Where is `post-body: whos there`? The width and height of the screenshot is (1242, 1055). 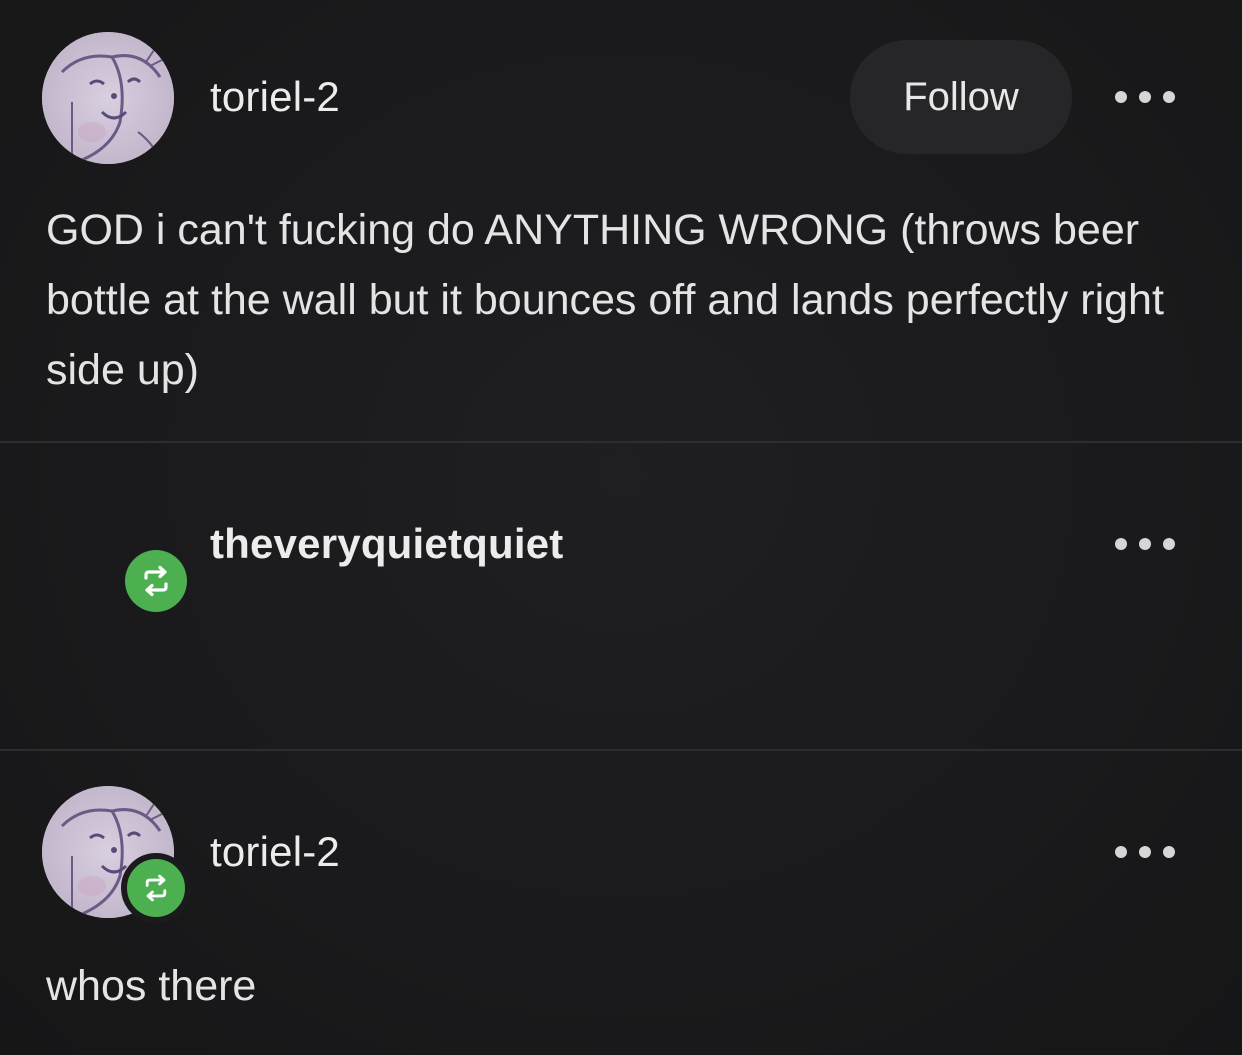 post-body: whos there is located at coordinates (151, 986).